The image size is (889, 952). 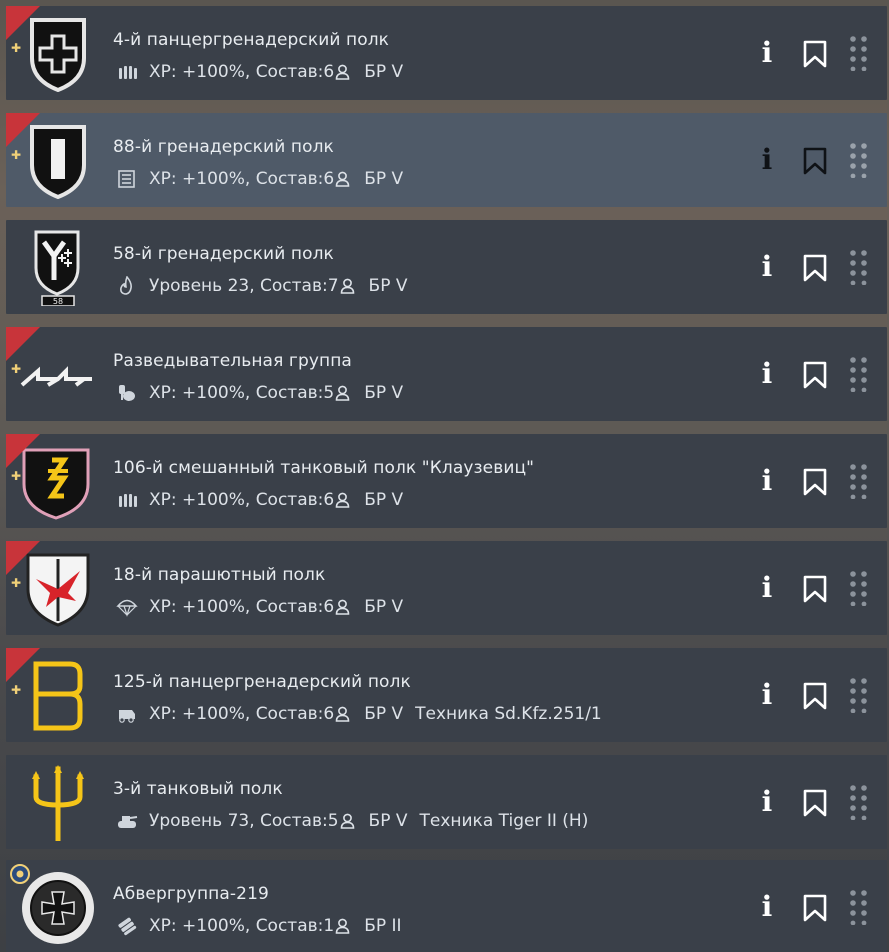 I want to click on squad-size: Состав:1, so click(x=295, y=926).